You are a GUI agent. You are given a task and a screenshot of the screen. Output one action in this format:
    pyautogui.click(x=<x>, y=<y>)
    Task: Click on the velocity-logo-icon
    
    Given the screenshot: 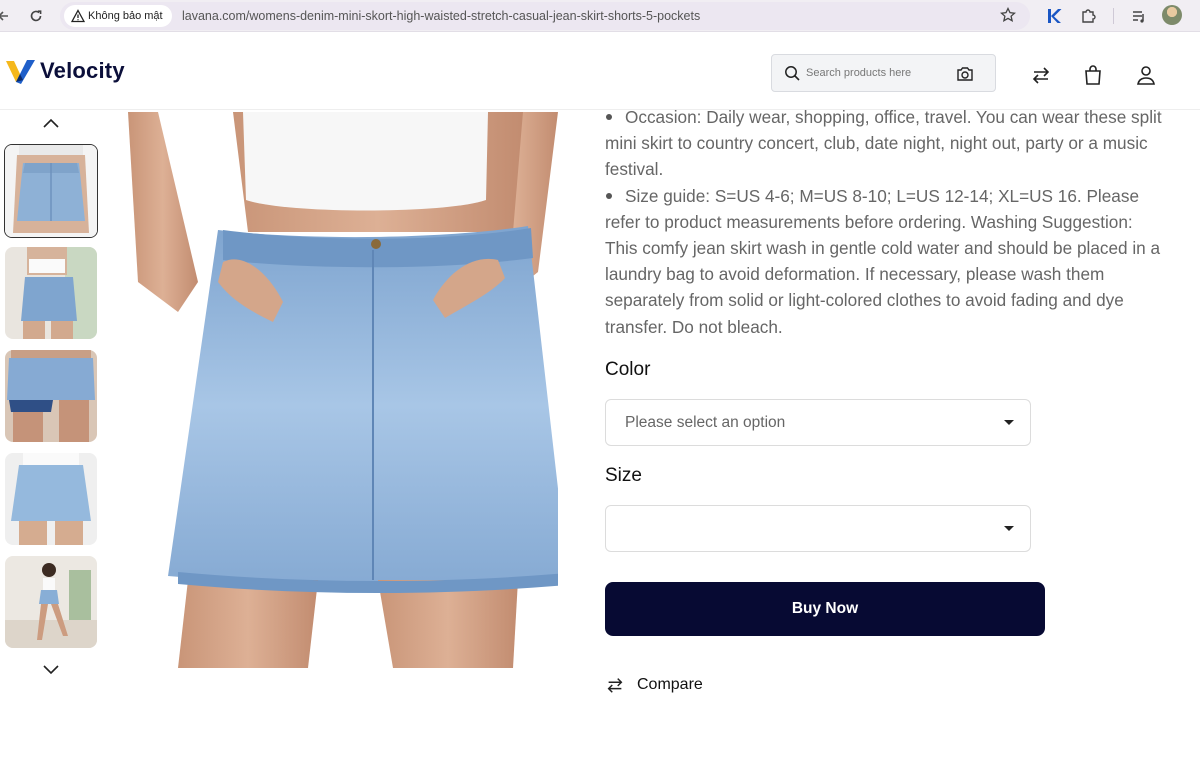 What is the action you would take?
    pyautogui.click(x=20, y=72)
    